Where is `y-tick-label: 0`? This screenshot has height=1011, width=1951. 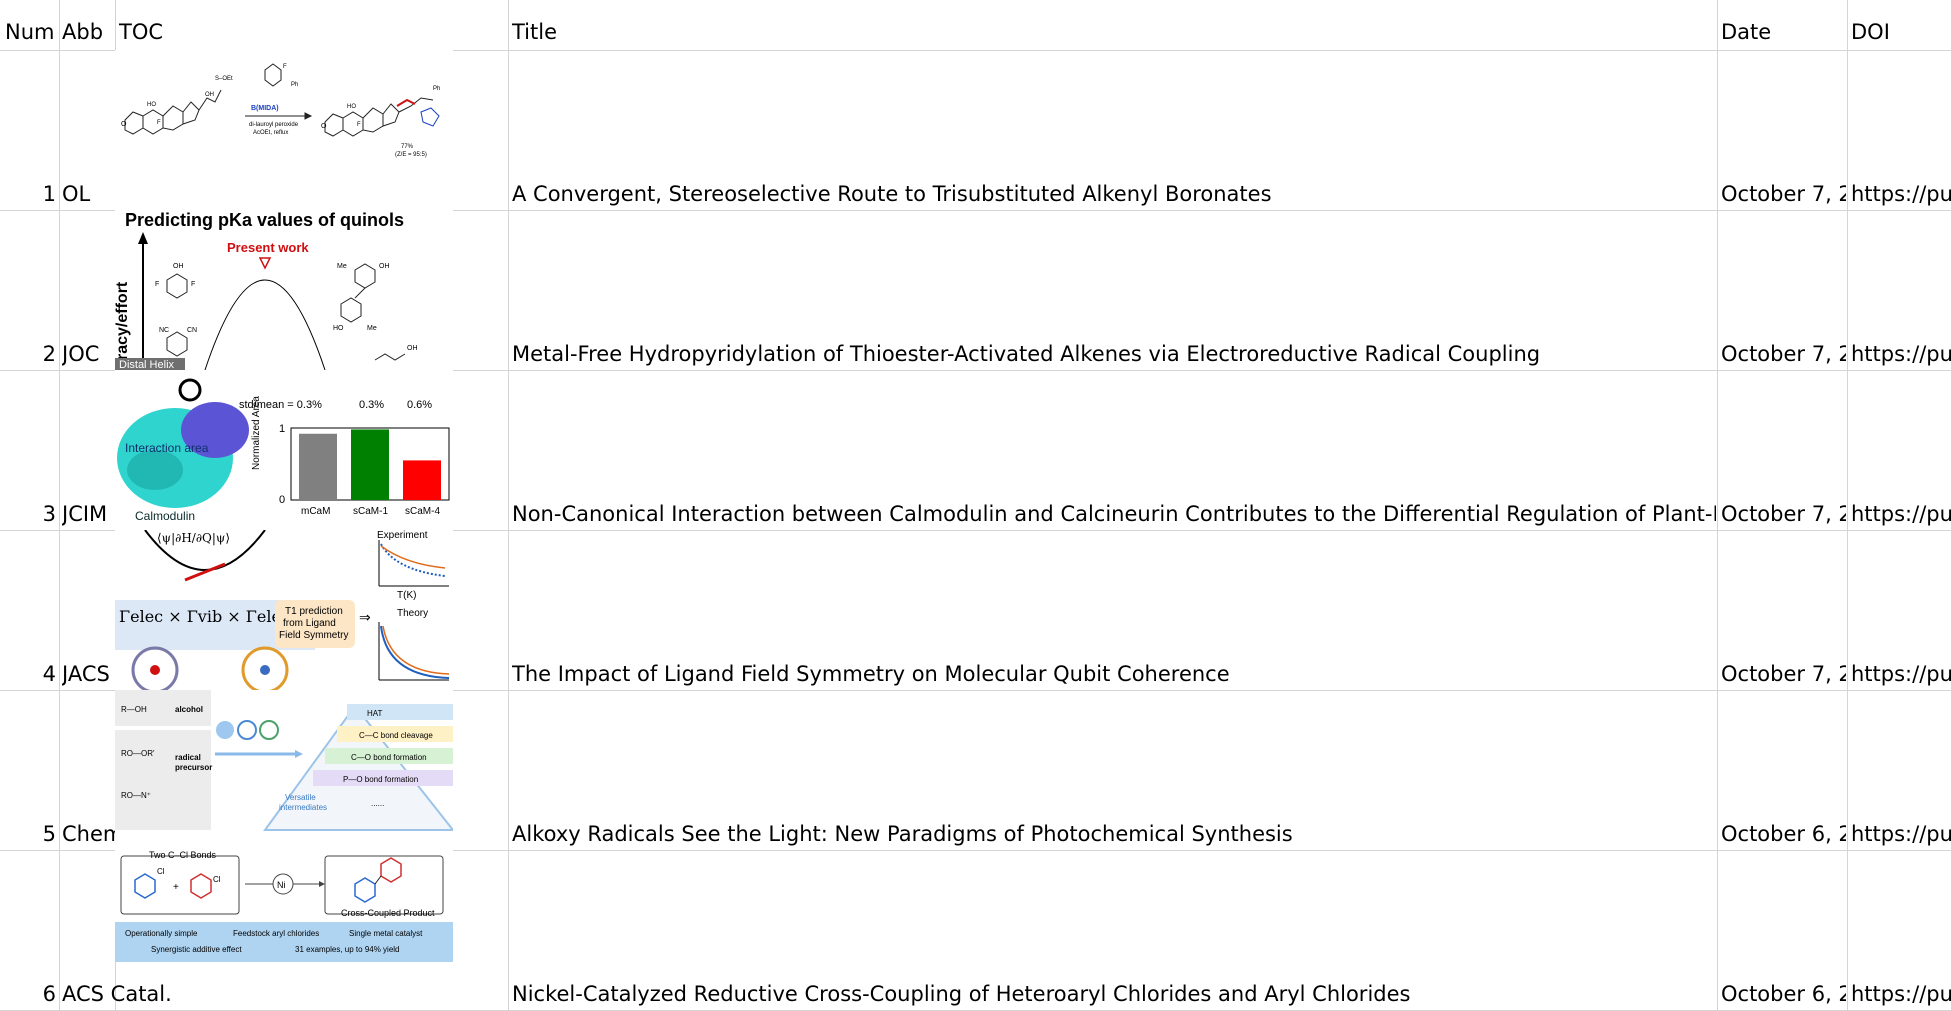
y-tick-label: 0 is located at coordinates (282, 500).